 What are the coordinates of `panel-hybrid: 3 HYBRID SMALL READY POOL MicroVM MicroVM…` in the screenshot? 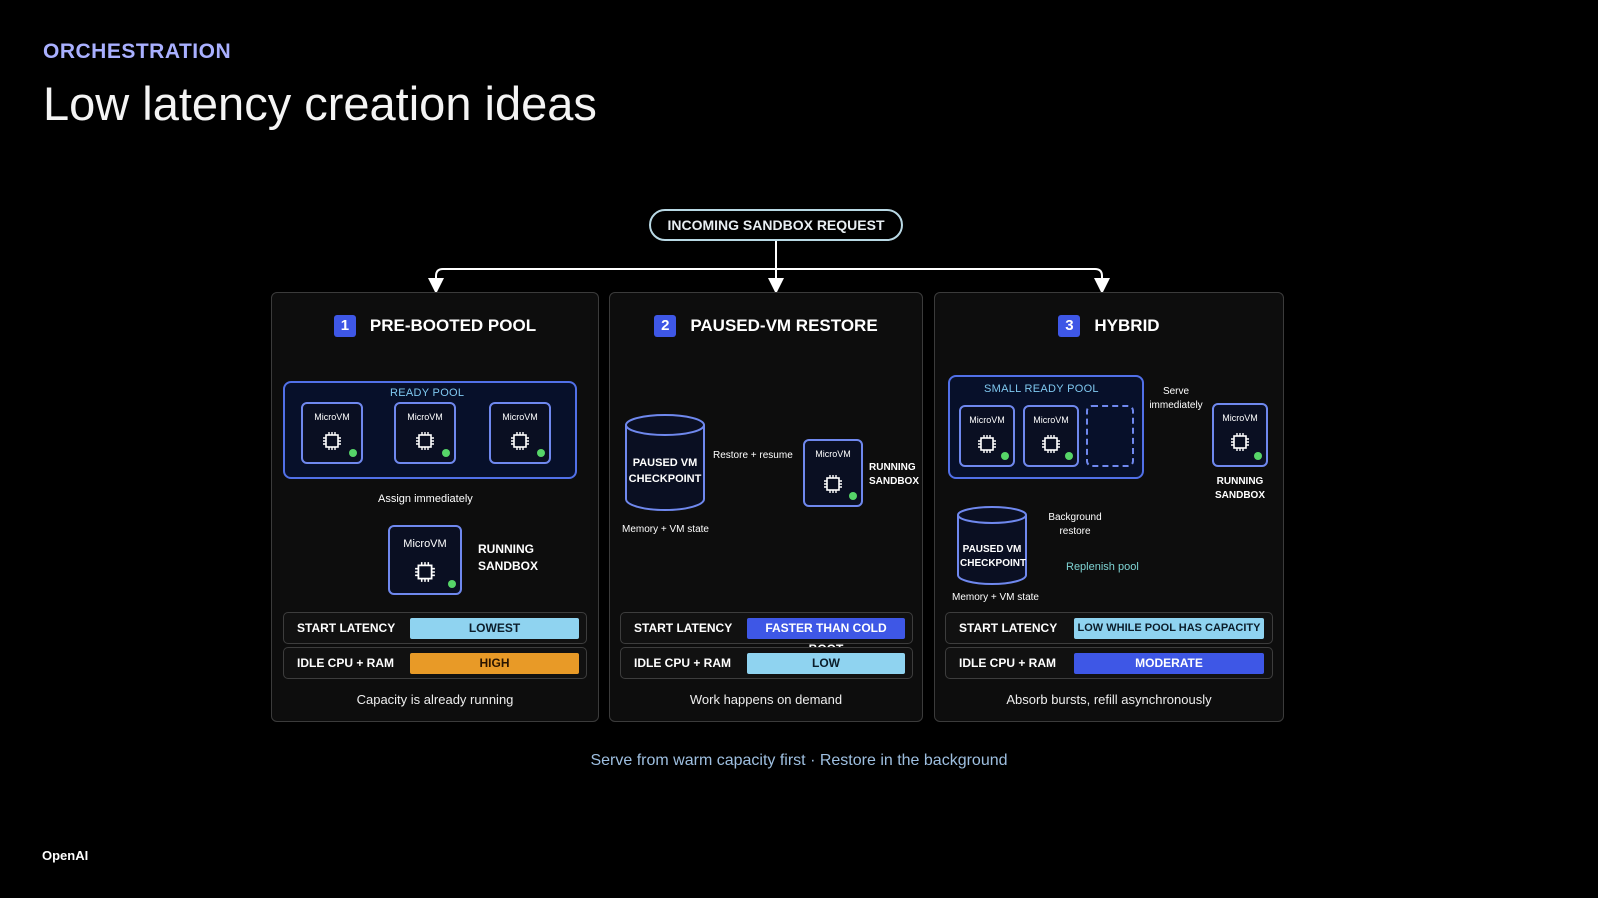 It's located at (1109, 507).